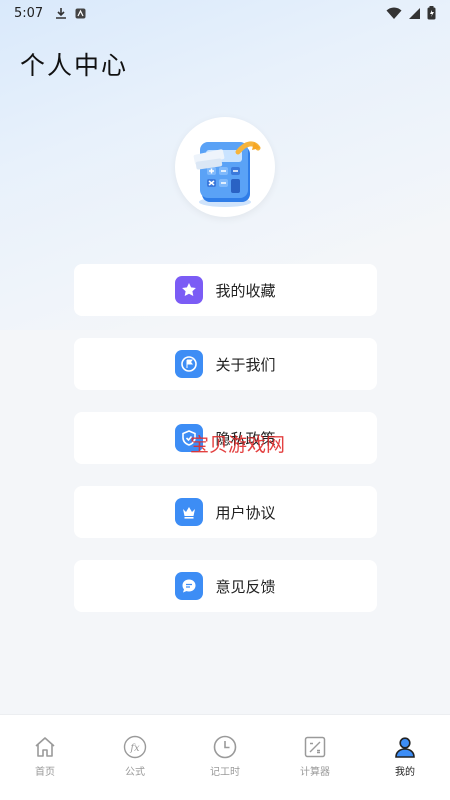  I want to click on tab-label-home: 首页, so click(45, 772).